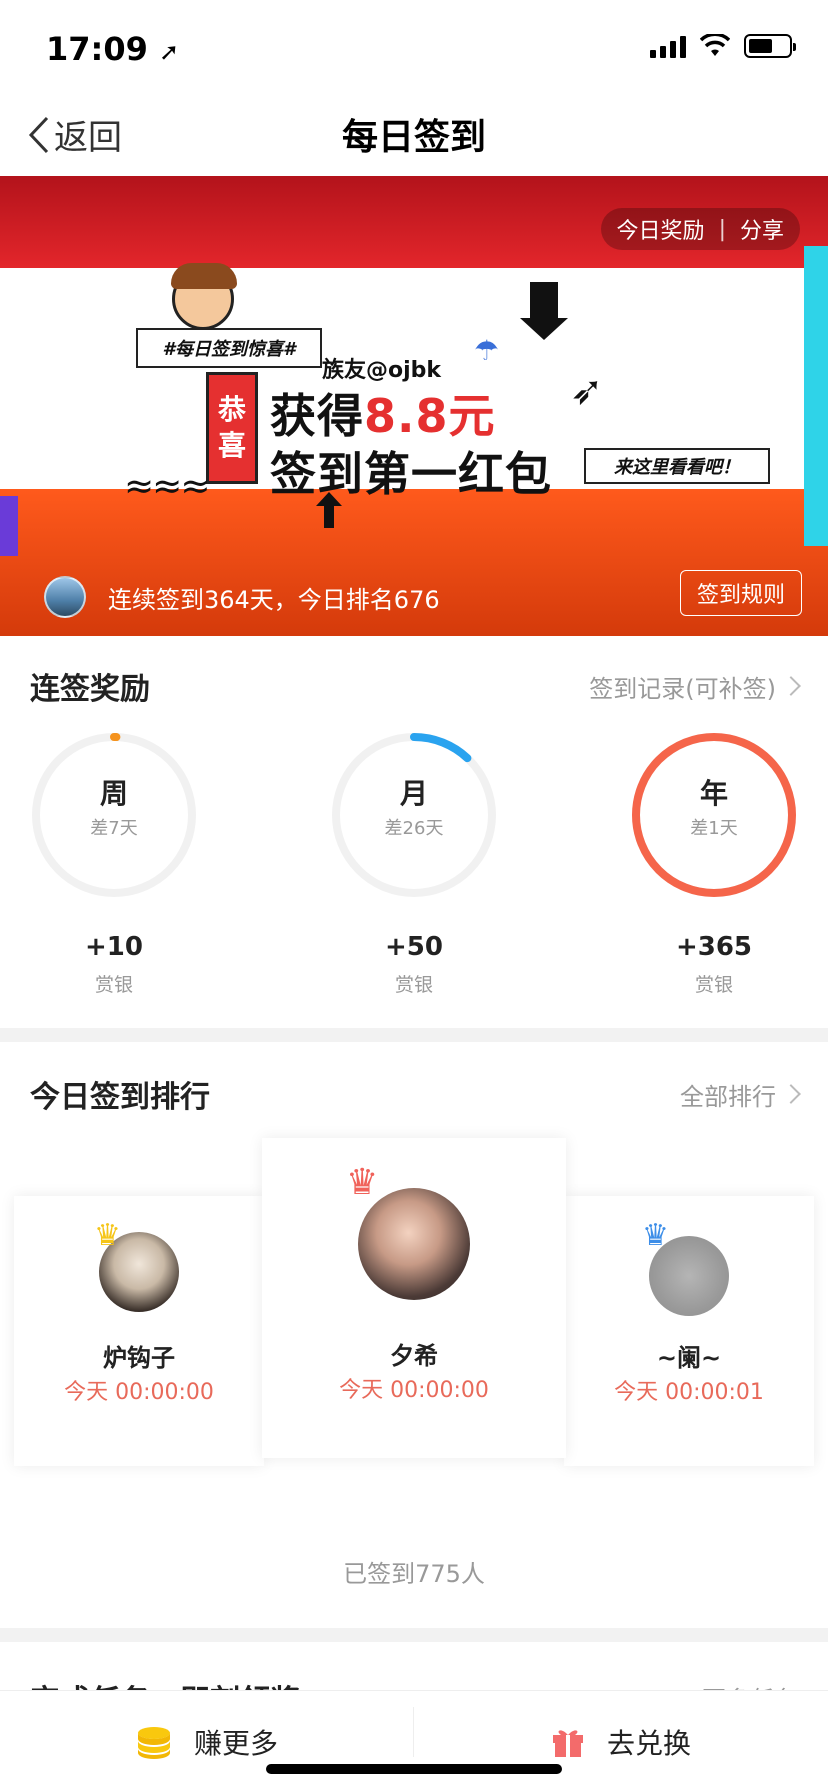 The height and width of the screenshot is (1792, 828). I want to click on promo-subline: 签到第一红包, so click(411, 474).